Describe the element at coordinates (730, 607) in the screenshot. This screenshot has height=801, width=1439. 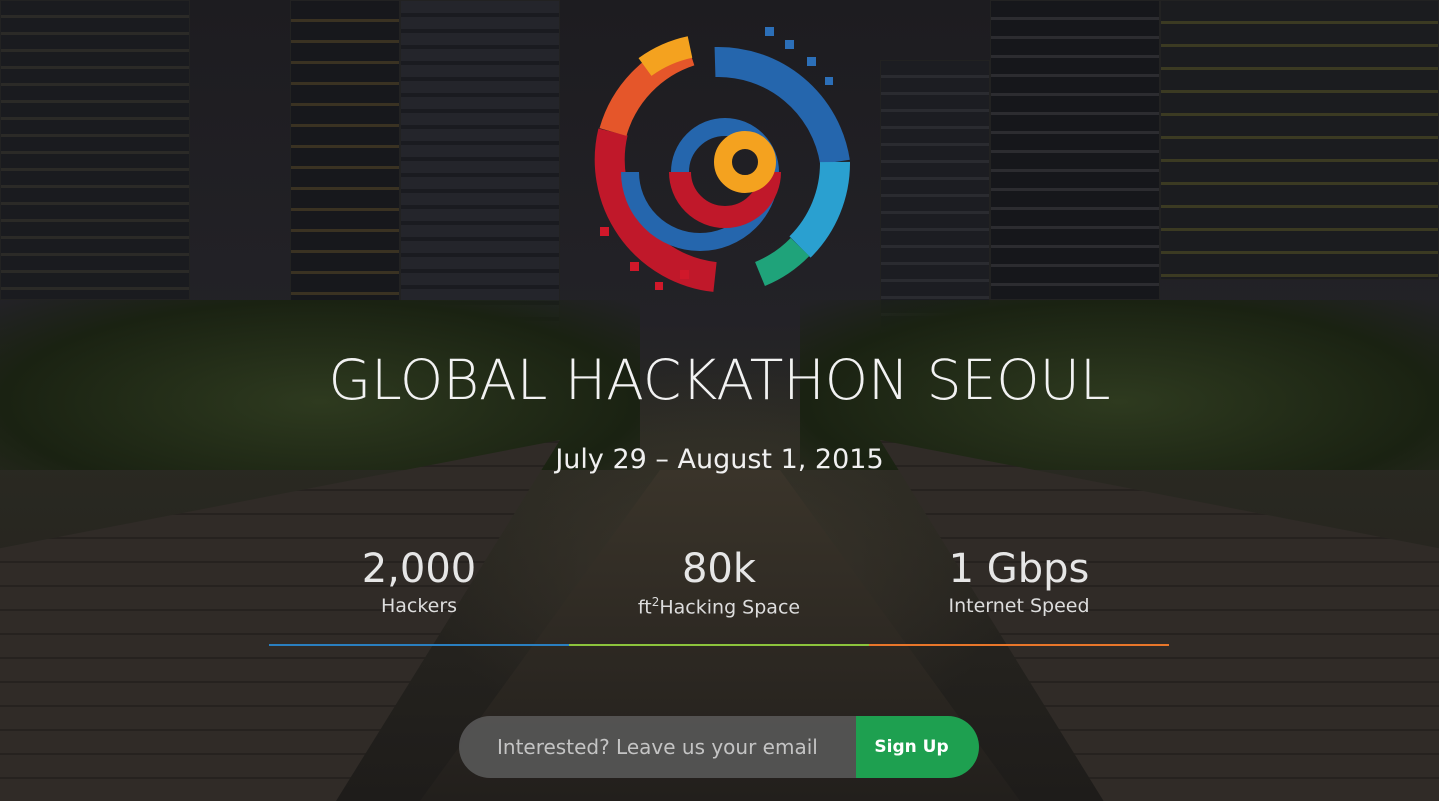
I see `stat-label-text: Hacking Space` at that location.